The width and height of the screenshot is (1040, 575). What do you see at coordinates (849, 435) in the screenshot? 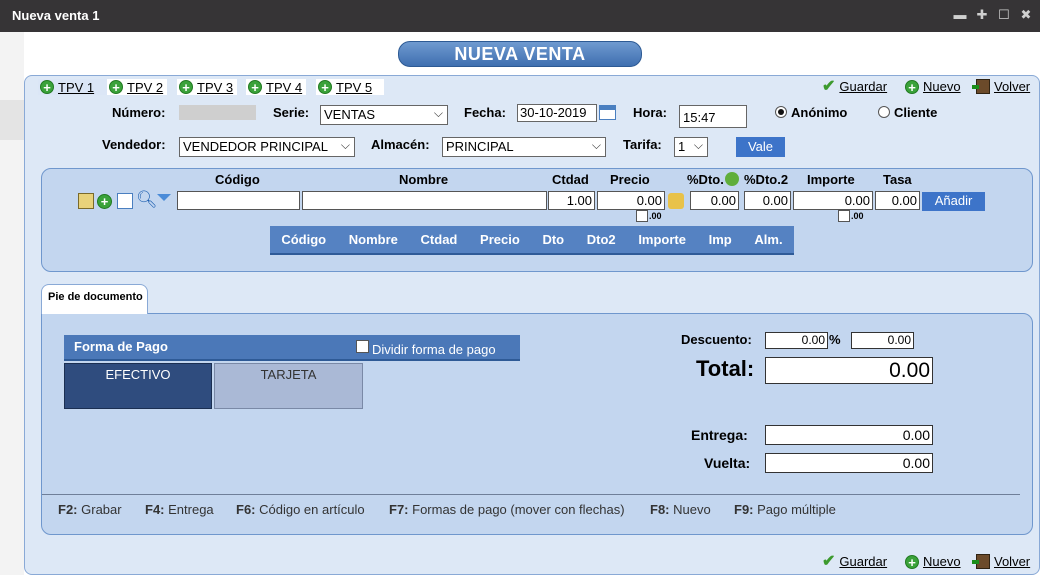
I see `entrega-input: 0.00` at bounding box center [849, 435].